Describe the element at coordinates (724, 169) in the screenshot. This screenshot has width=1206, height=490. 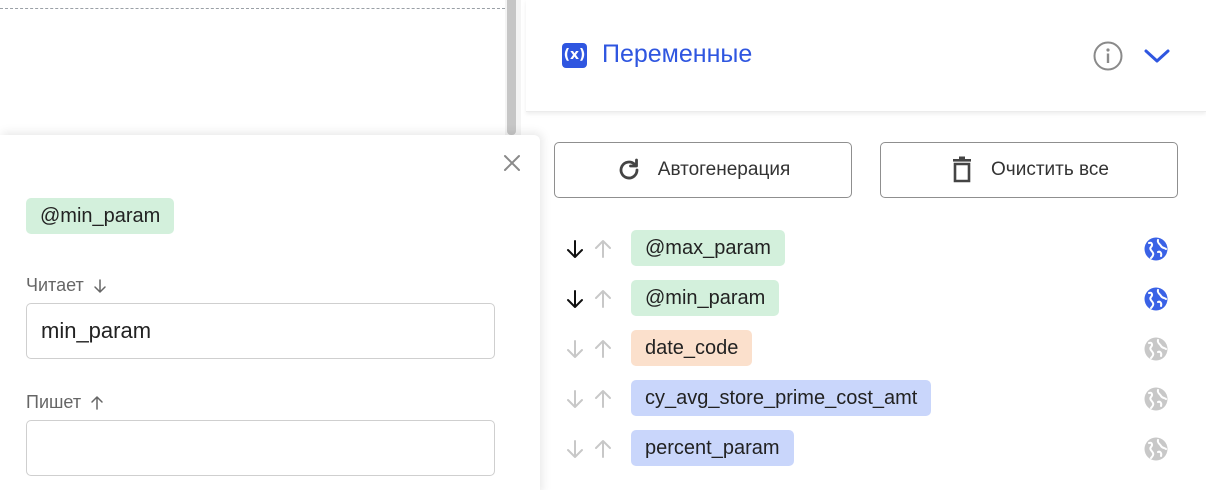
I see `autogenerate-button-label: Автогенерация` at that location.